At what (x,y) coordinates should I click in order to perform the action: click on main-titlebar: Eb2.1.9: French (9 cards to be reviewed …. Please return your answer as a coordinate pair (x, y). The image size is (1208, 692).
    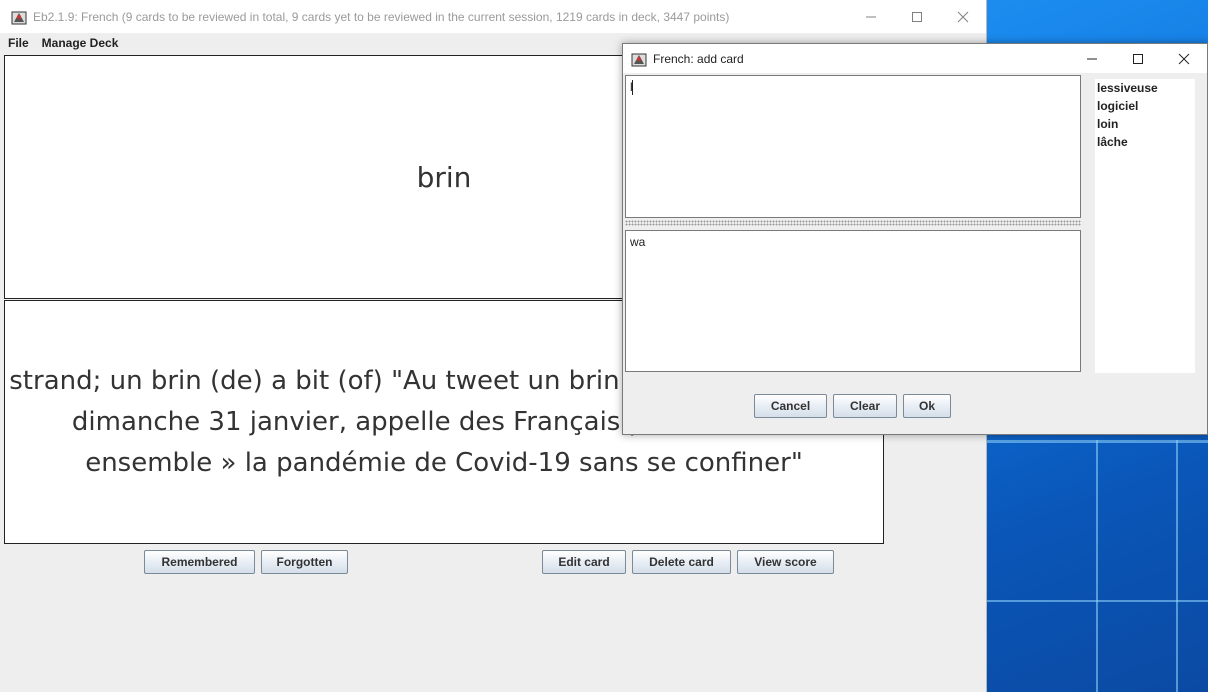
    Looking at the image, I should click on (493, 16).